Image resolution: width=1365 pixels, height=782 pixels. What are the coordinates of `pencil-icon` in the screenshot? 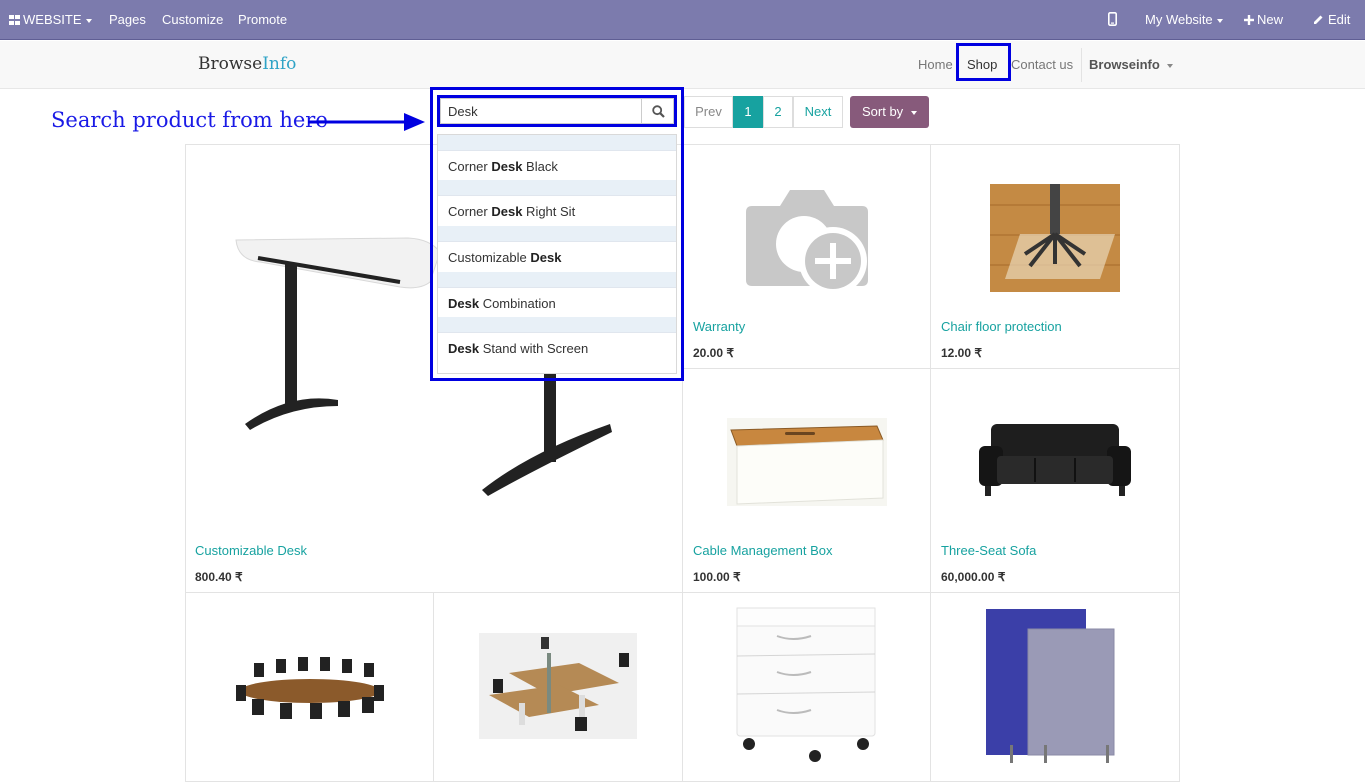 It's located at (1318, 19).